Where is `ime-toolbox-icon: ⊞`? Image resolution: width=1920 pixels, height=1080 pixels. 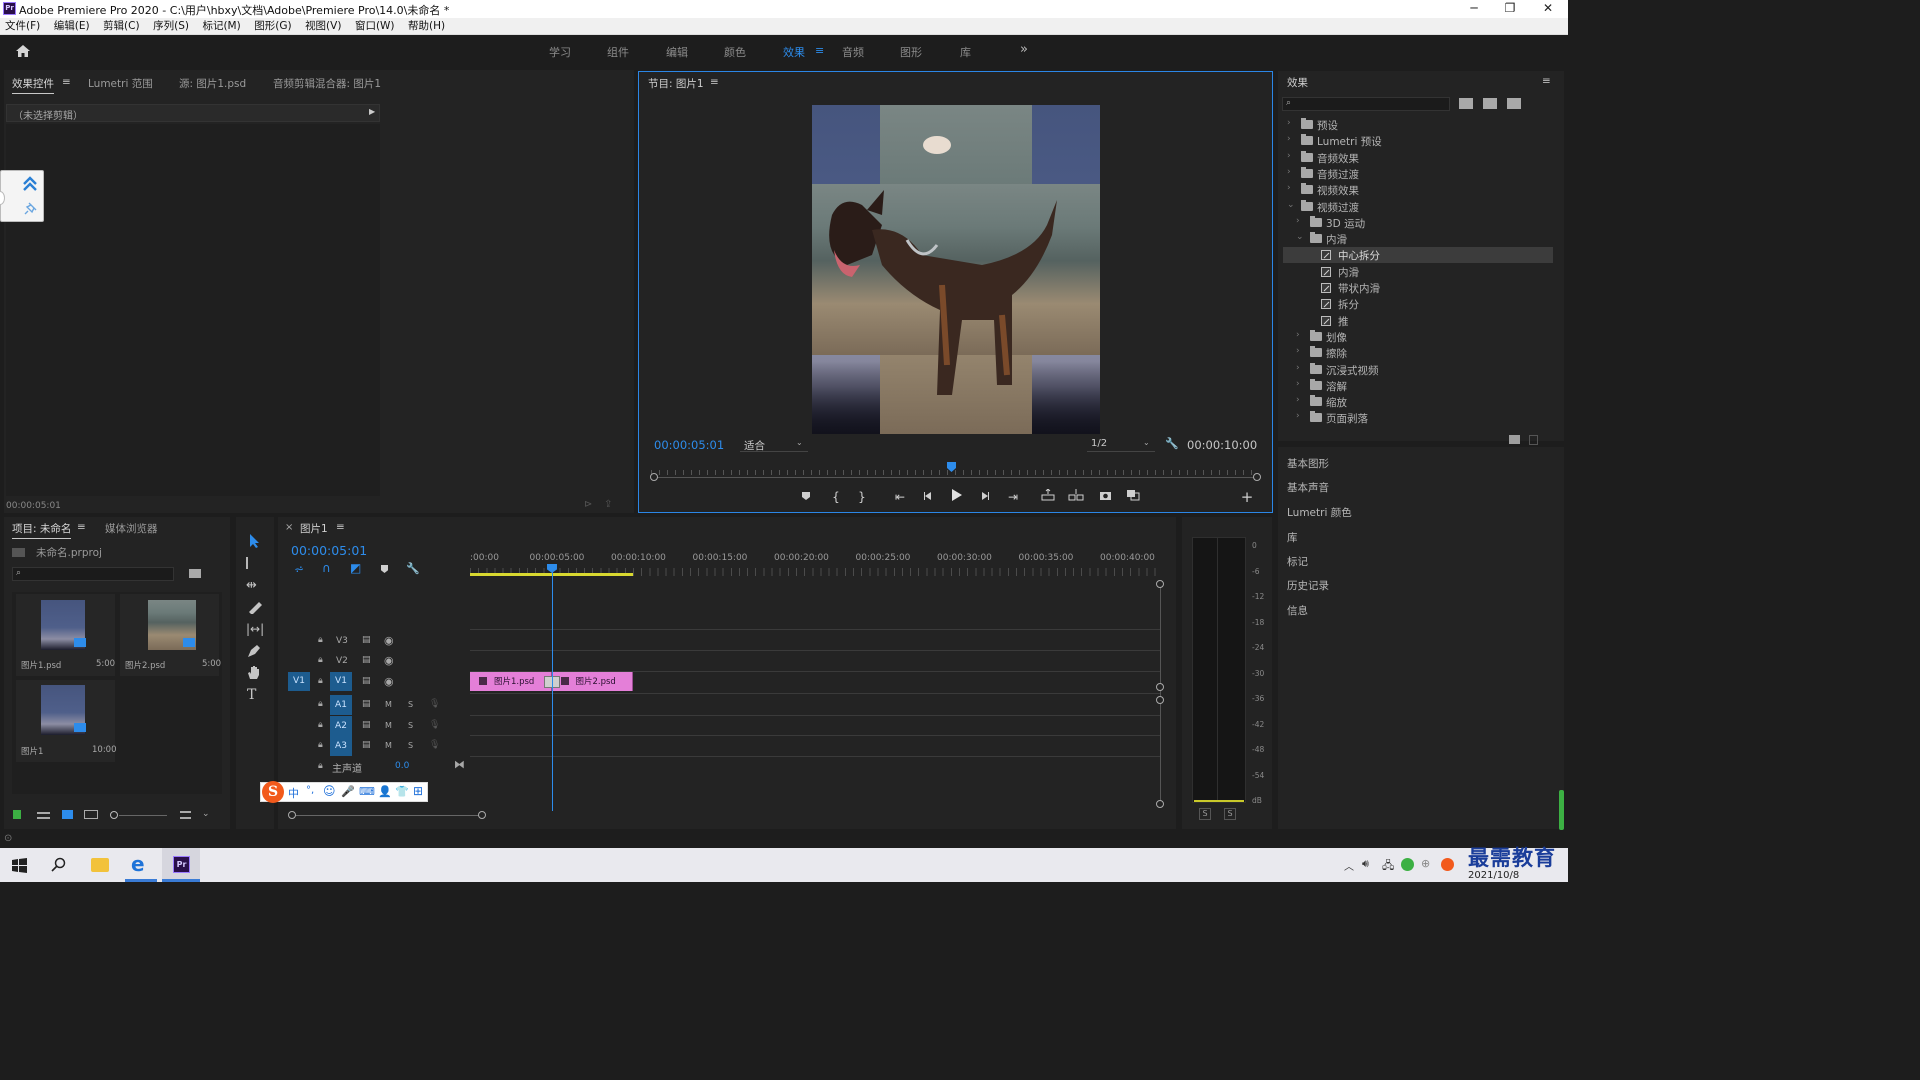 ime-toolbox-icon: ⊞ is located at coordinates (418, 791).